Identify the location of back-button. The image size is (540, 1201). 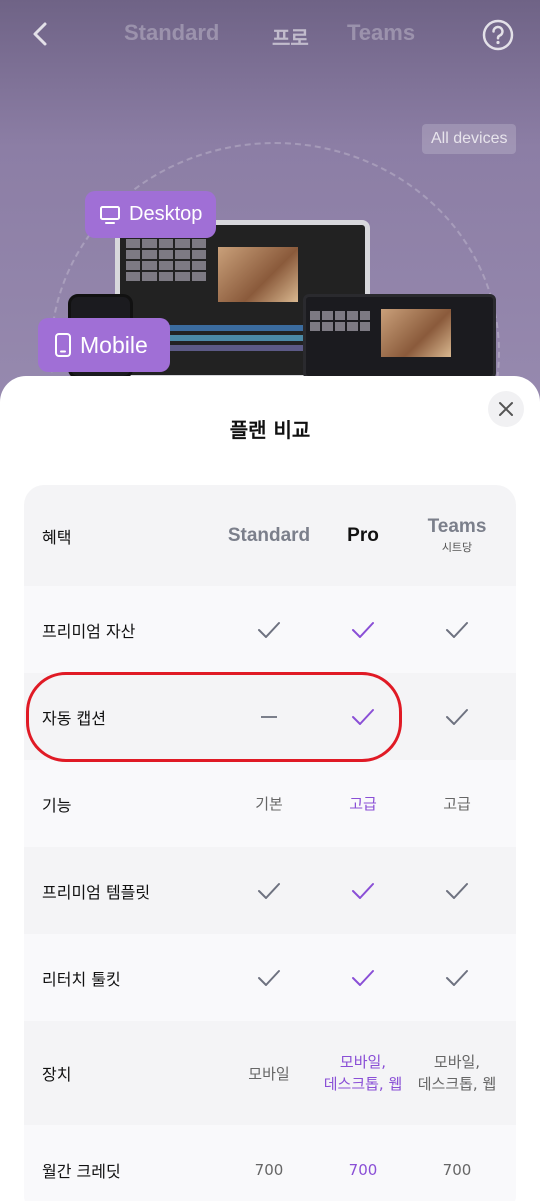
(42, 34).